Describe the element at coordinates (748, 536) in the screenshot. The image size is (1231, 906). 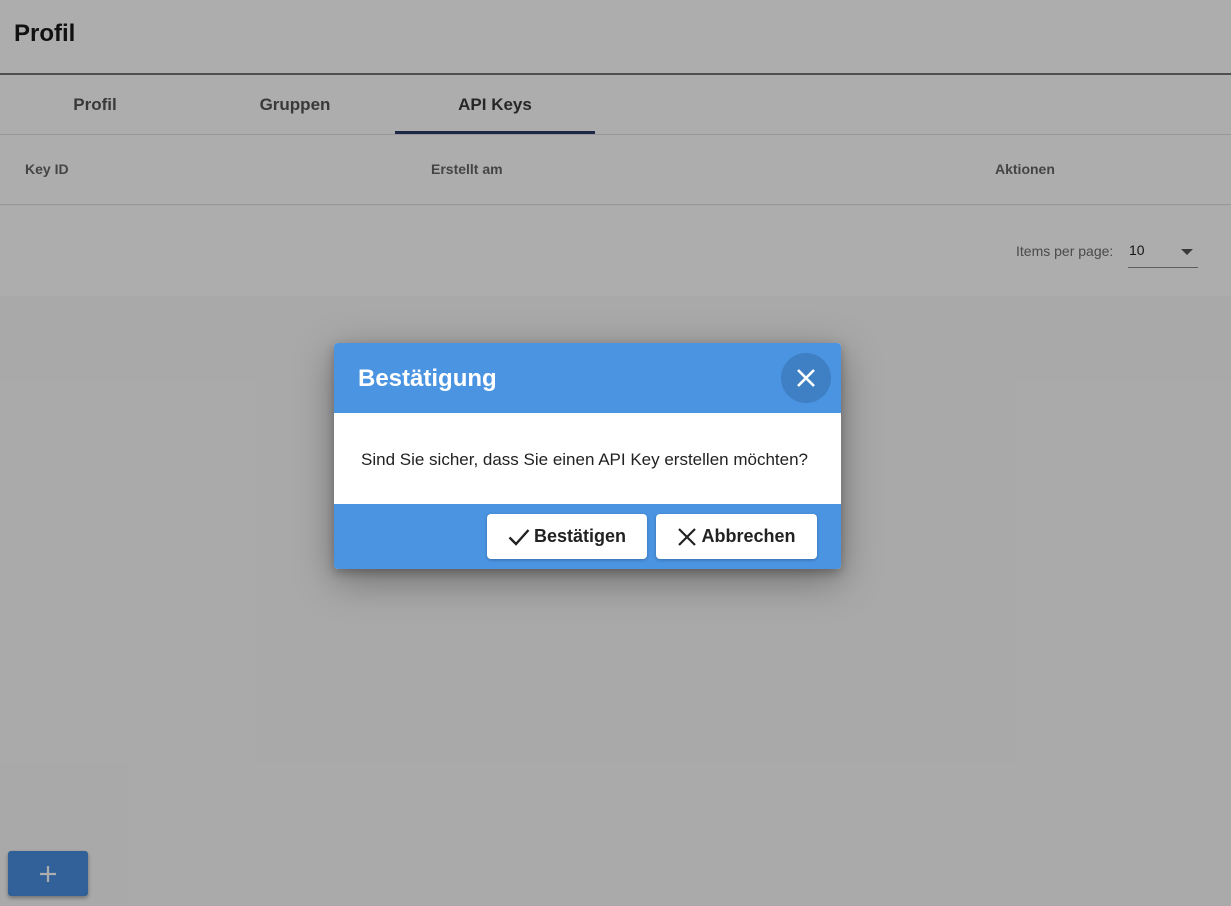
I see `cancel-button-label: Abbrechen` at that location.